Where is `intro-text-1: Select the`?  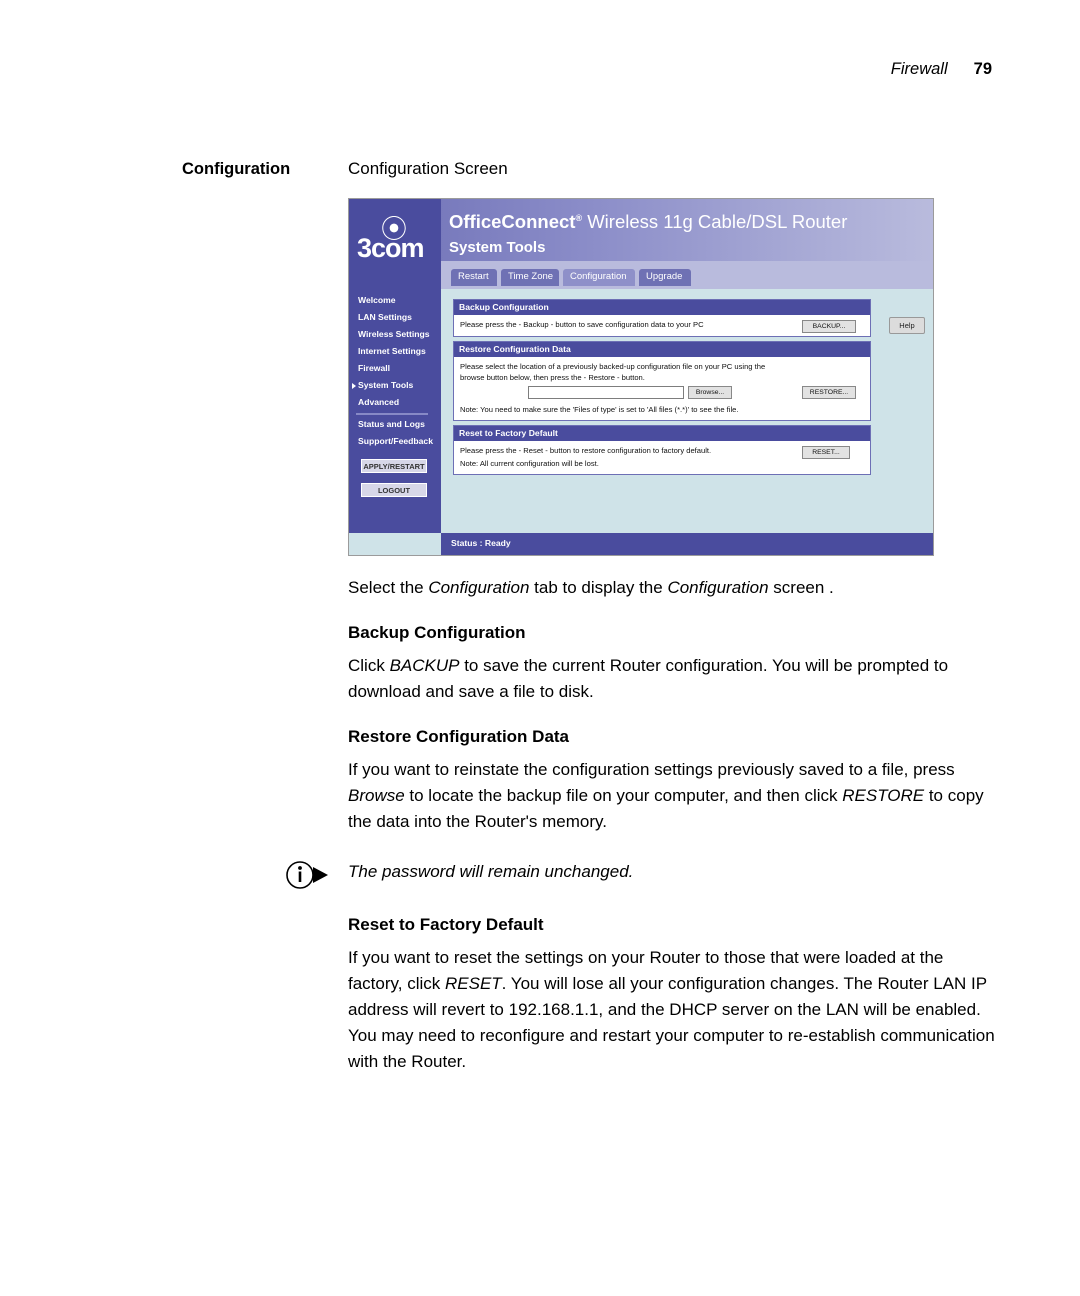
intro-text-1: Select the is located at coordinates (388, 587).